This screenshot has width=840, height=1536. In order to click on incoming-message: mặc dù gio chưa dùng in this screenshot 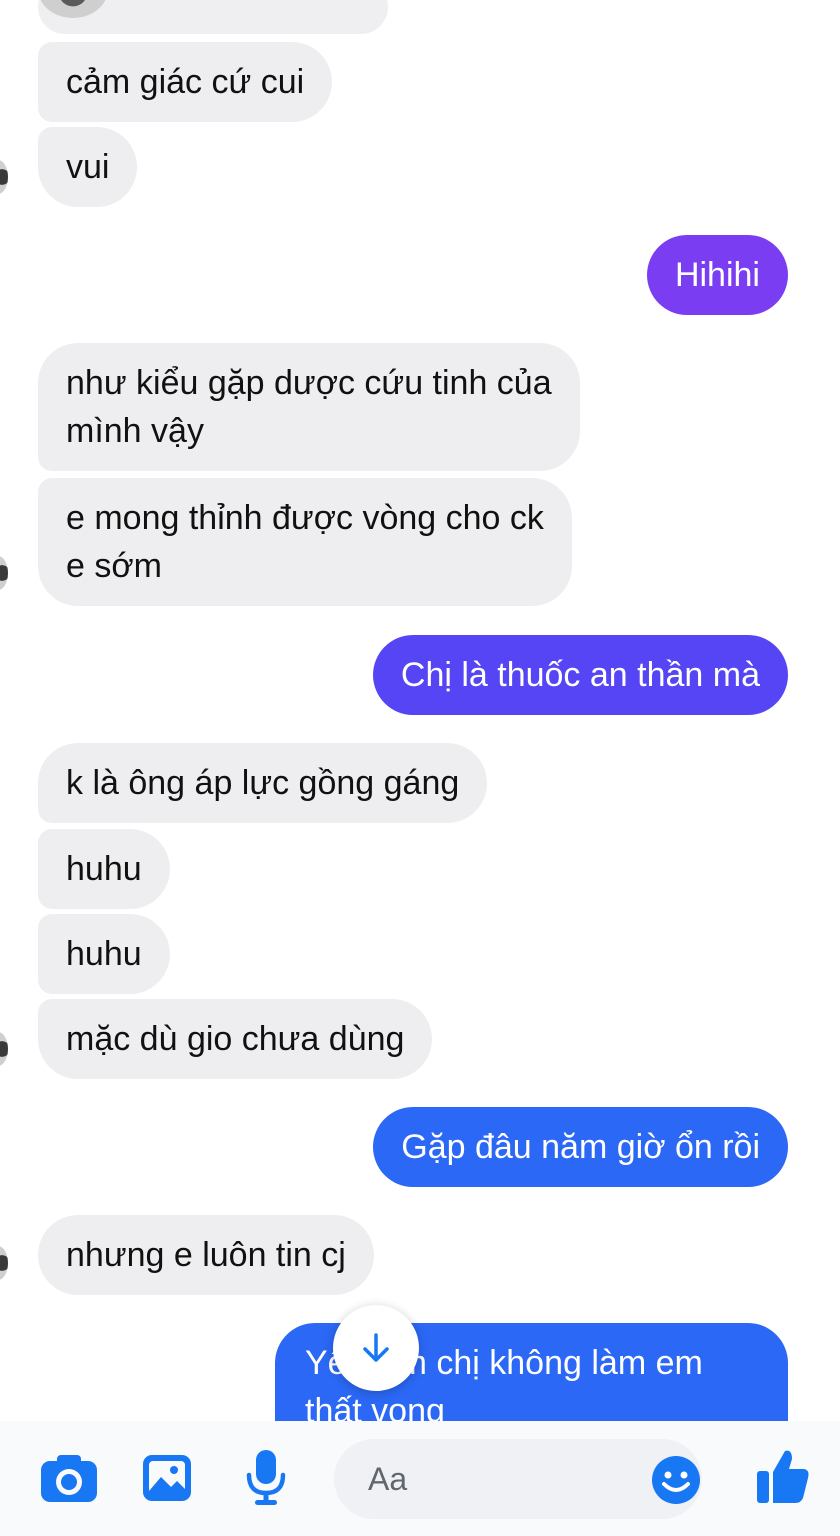, I will do `click(235, 1039)`.